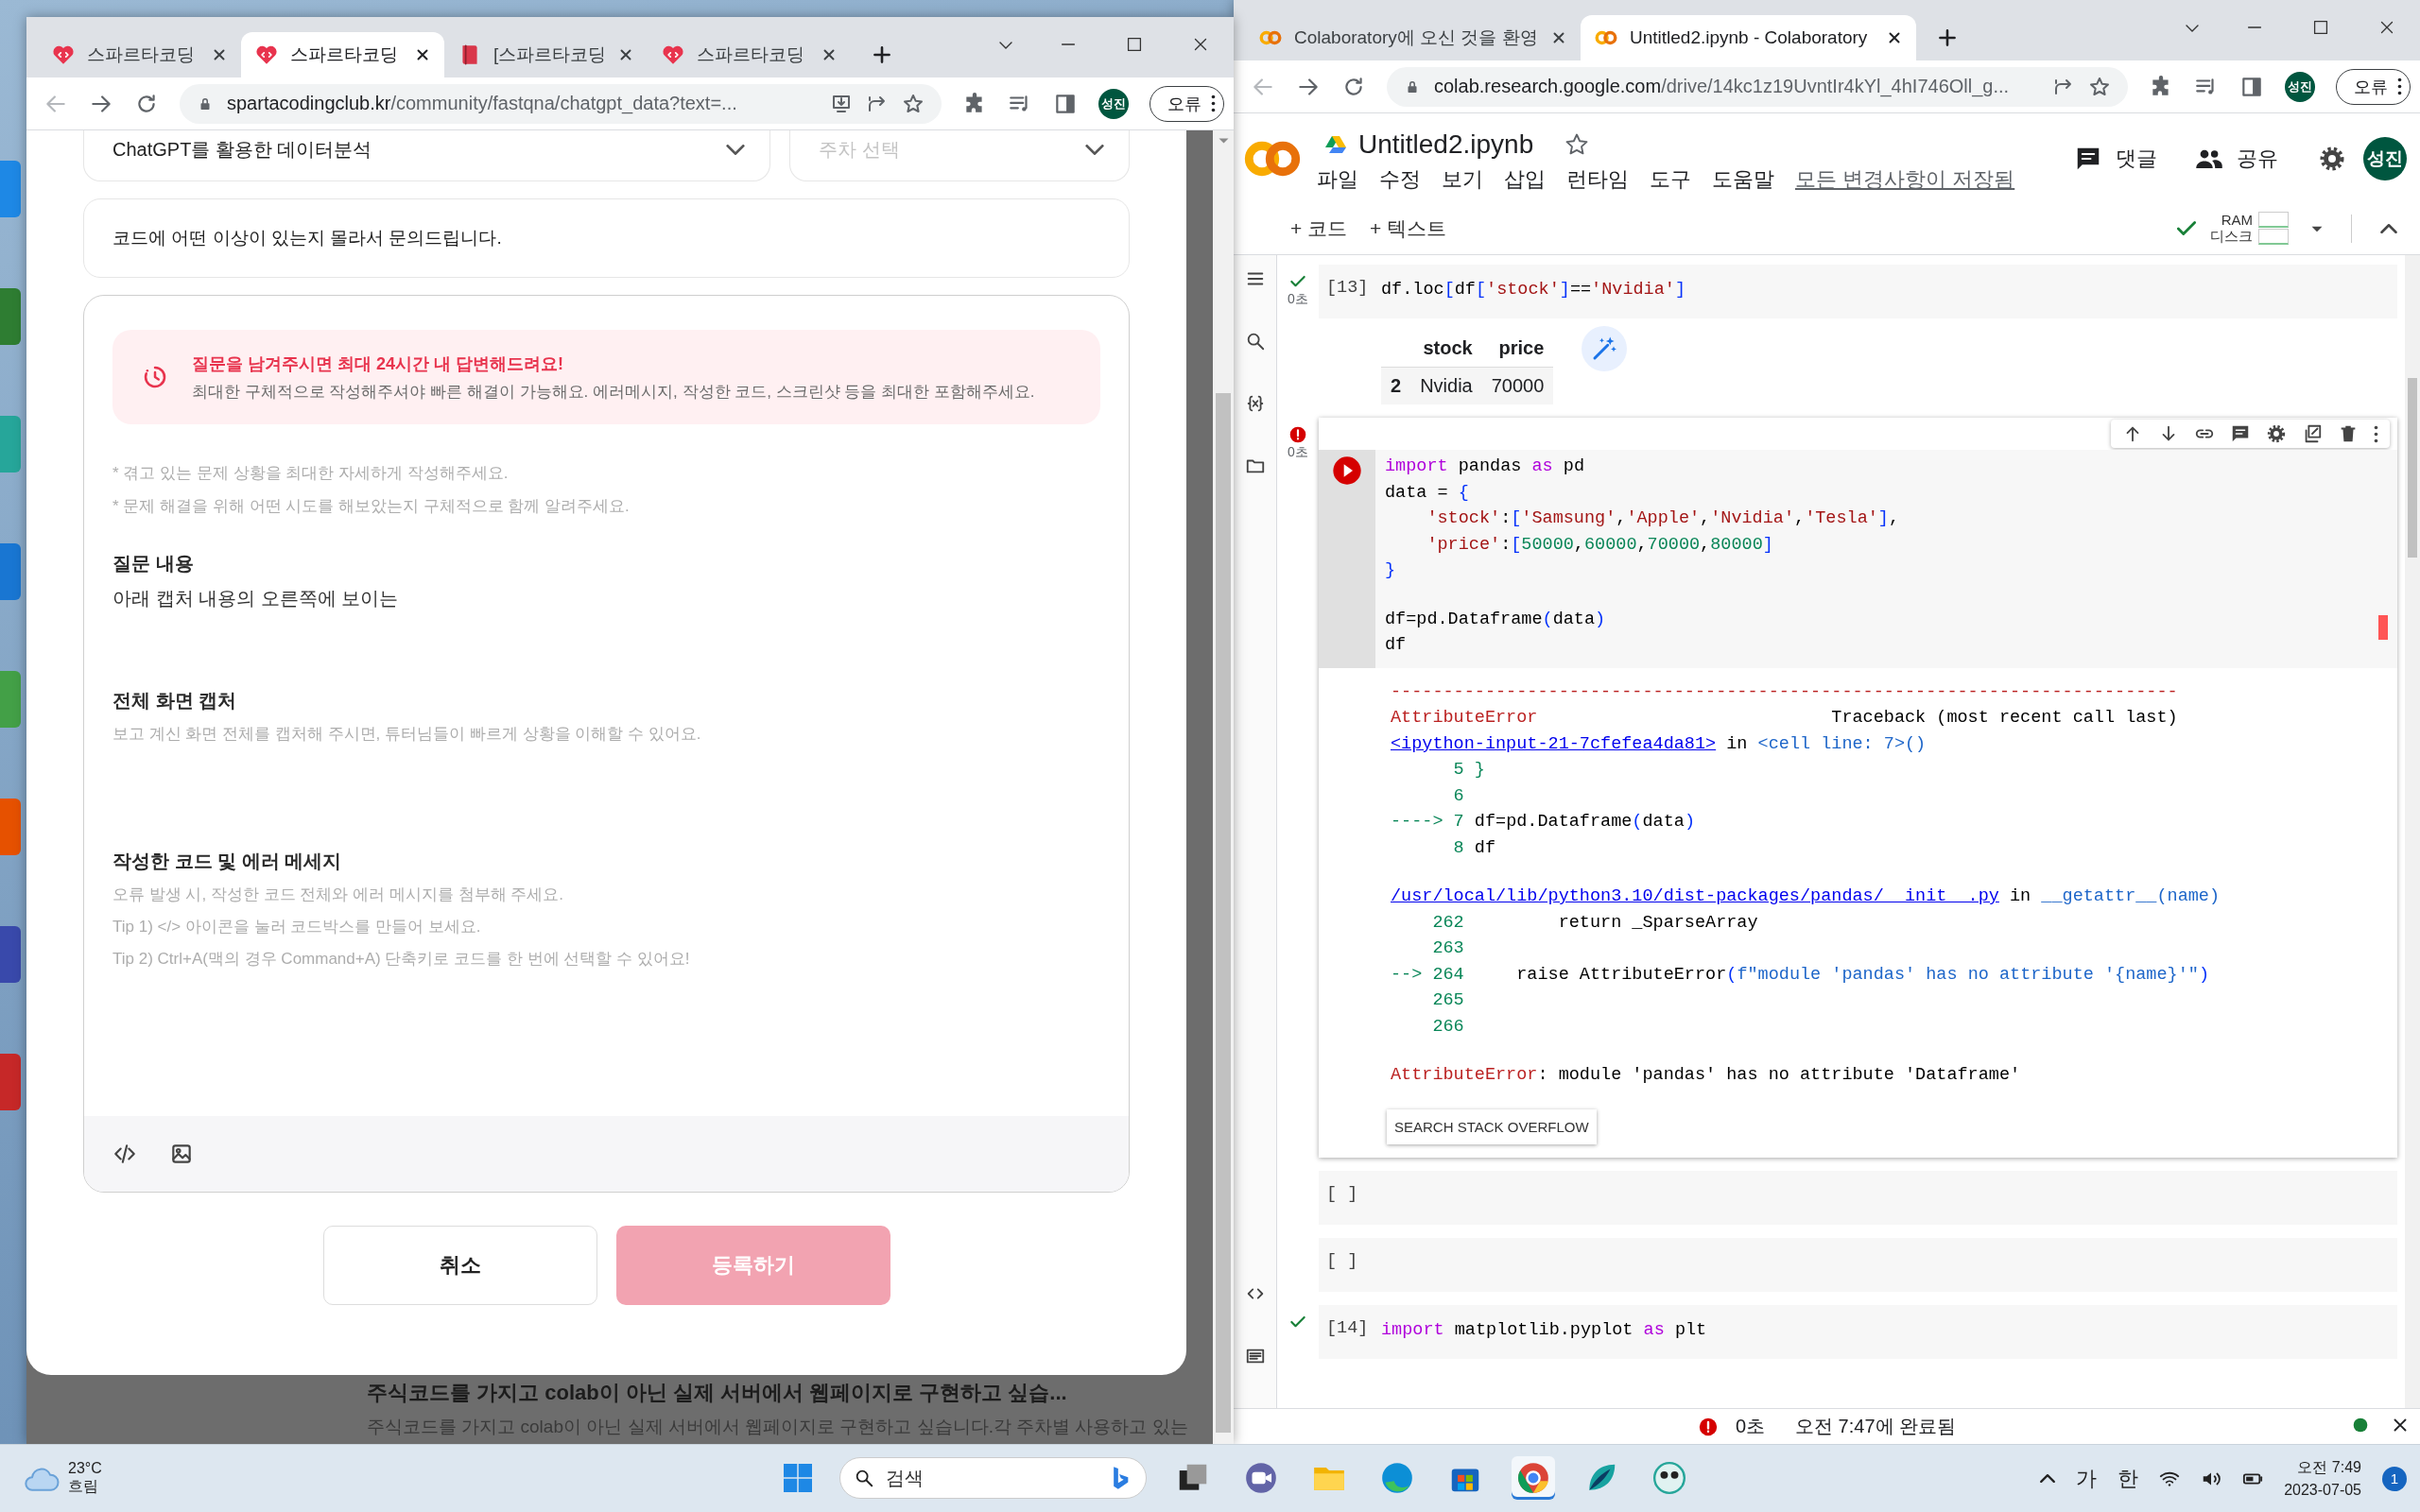 The height and width of the screenshot is (1512, 2420). What do you see at coordinates (1517, 349) in the screenshot?
I see `column-header: price` at bounding box center [1517, 349].